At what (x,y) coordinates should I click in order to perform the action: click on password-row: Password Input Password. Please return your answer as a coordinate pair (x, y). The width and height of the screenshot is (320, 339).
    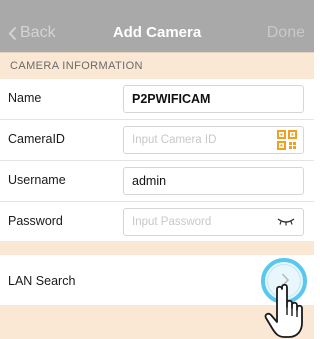
    Looking at the image, I should click on (157, 222).